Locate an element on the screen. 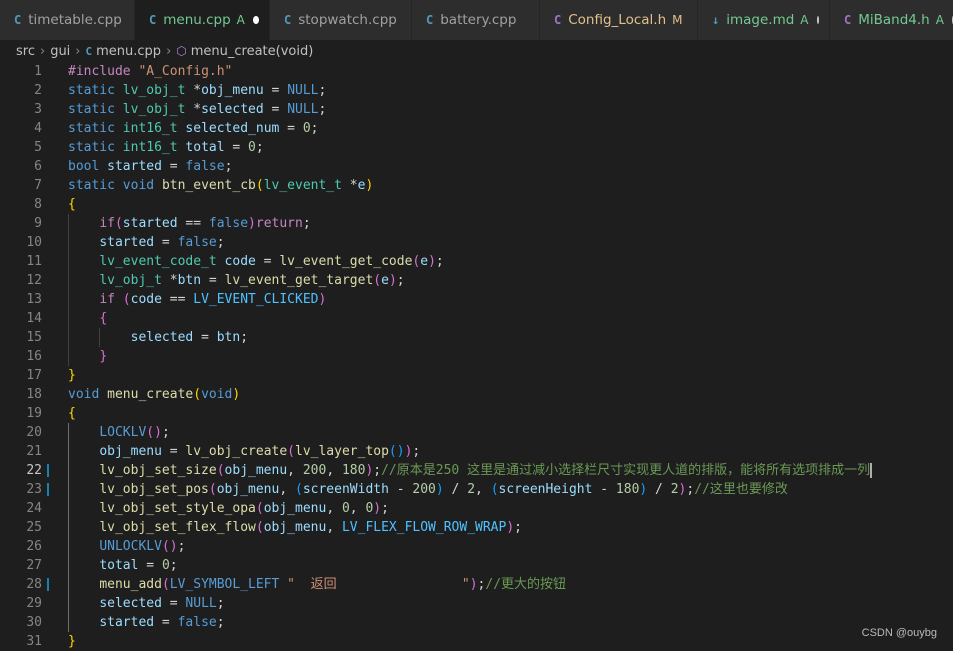 The image size is (953, 651). code-line: 30 started = false; is located at coordinates (476, 622).